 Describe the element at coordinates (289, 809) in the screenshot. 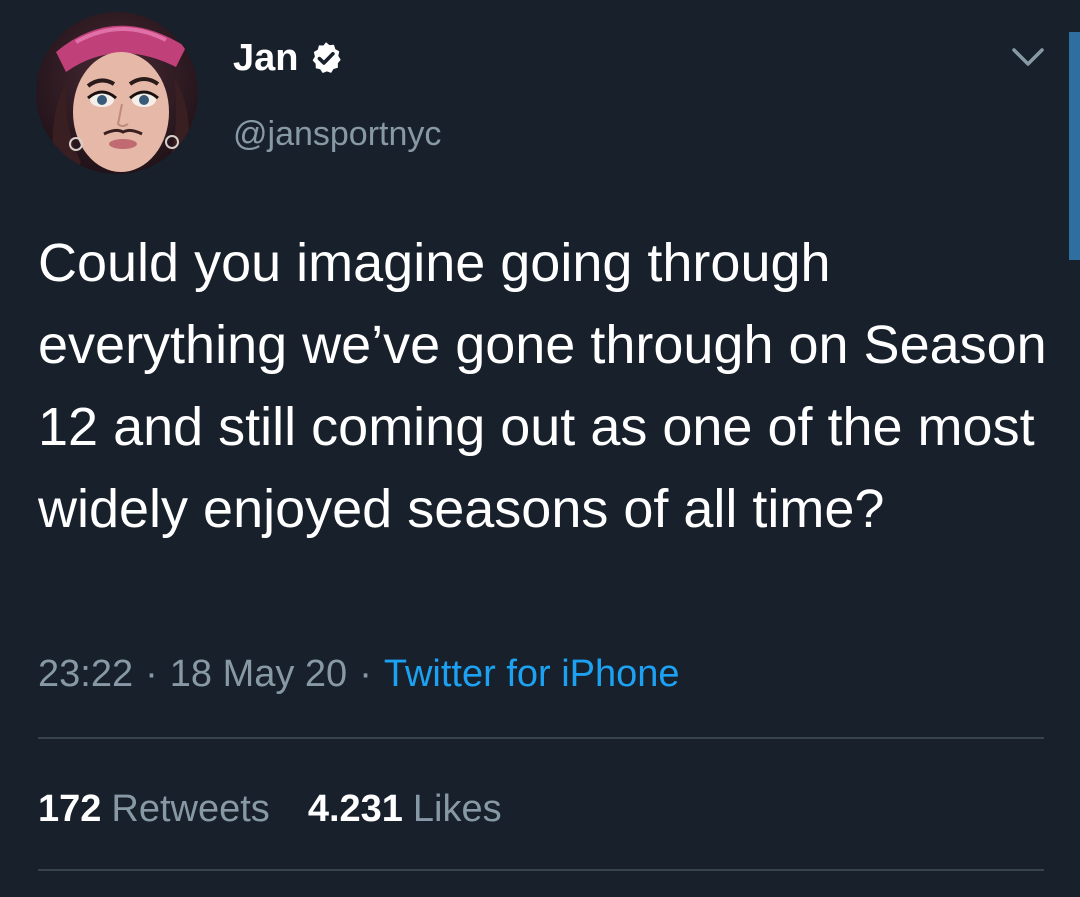

I see `engagement-stats: 172 Retweets 4.231 Likes` at that location.